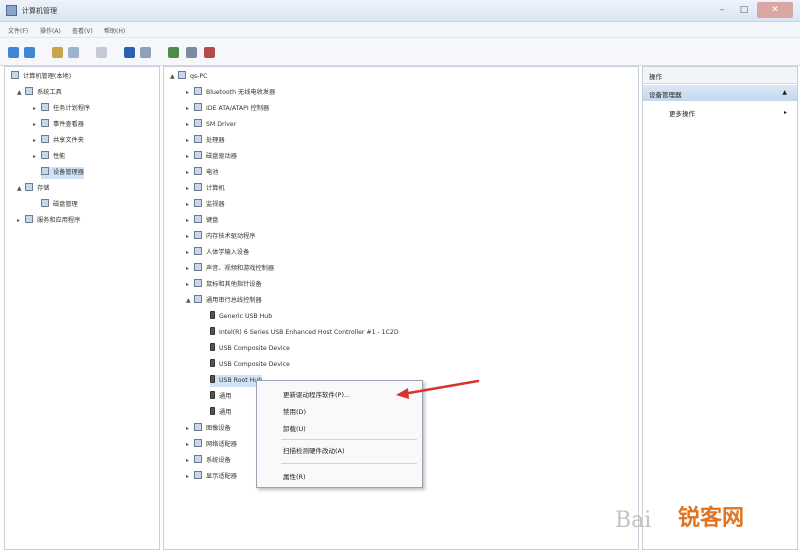 This screenshot has height=550, width=800. Describe the element at coordinates (633, 520) in the screenshot. I see `baidu-watermark: Bai` at that location.